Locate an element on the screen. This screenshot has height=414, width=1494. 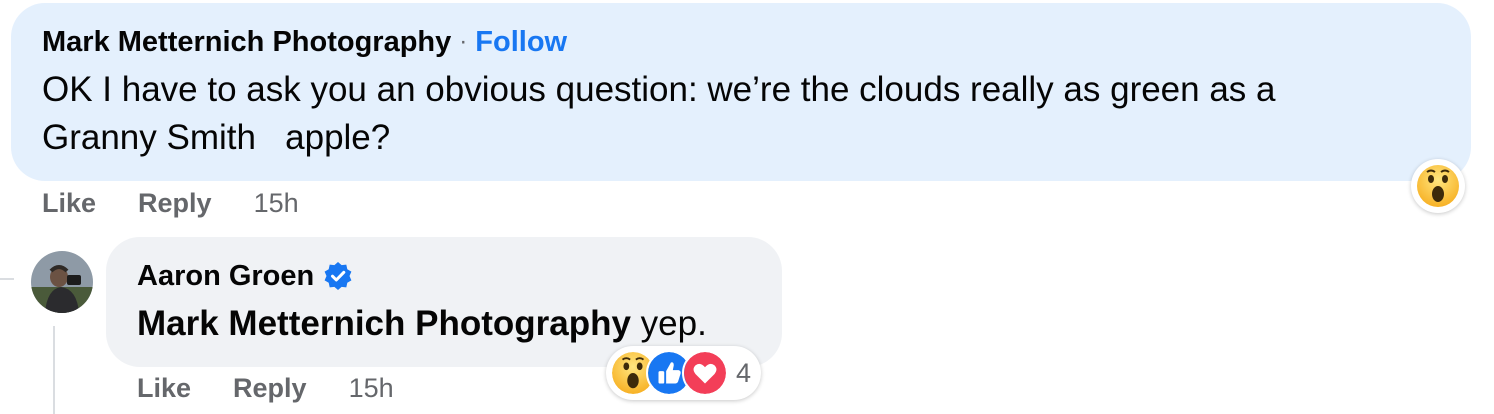
thread-connector is located at coordinates (7, 279).